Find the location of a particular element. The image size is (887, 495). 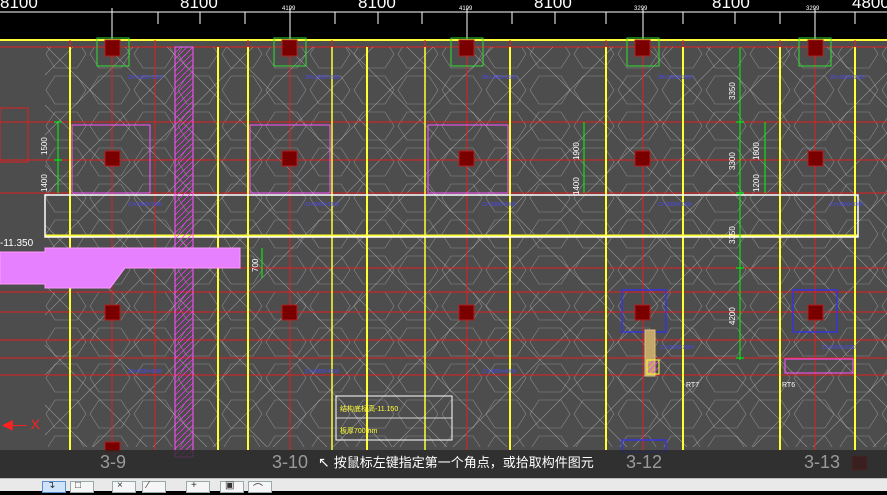

polyline-tool-button: ∕ is located at coordinates (154, 486).